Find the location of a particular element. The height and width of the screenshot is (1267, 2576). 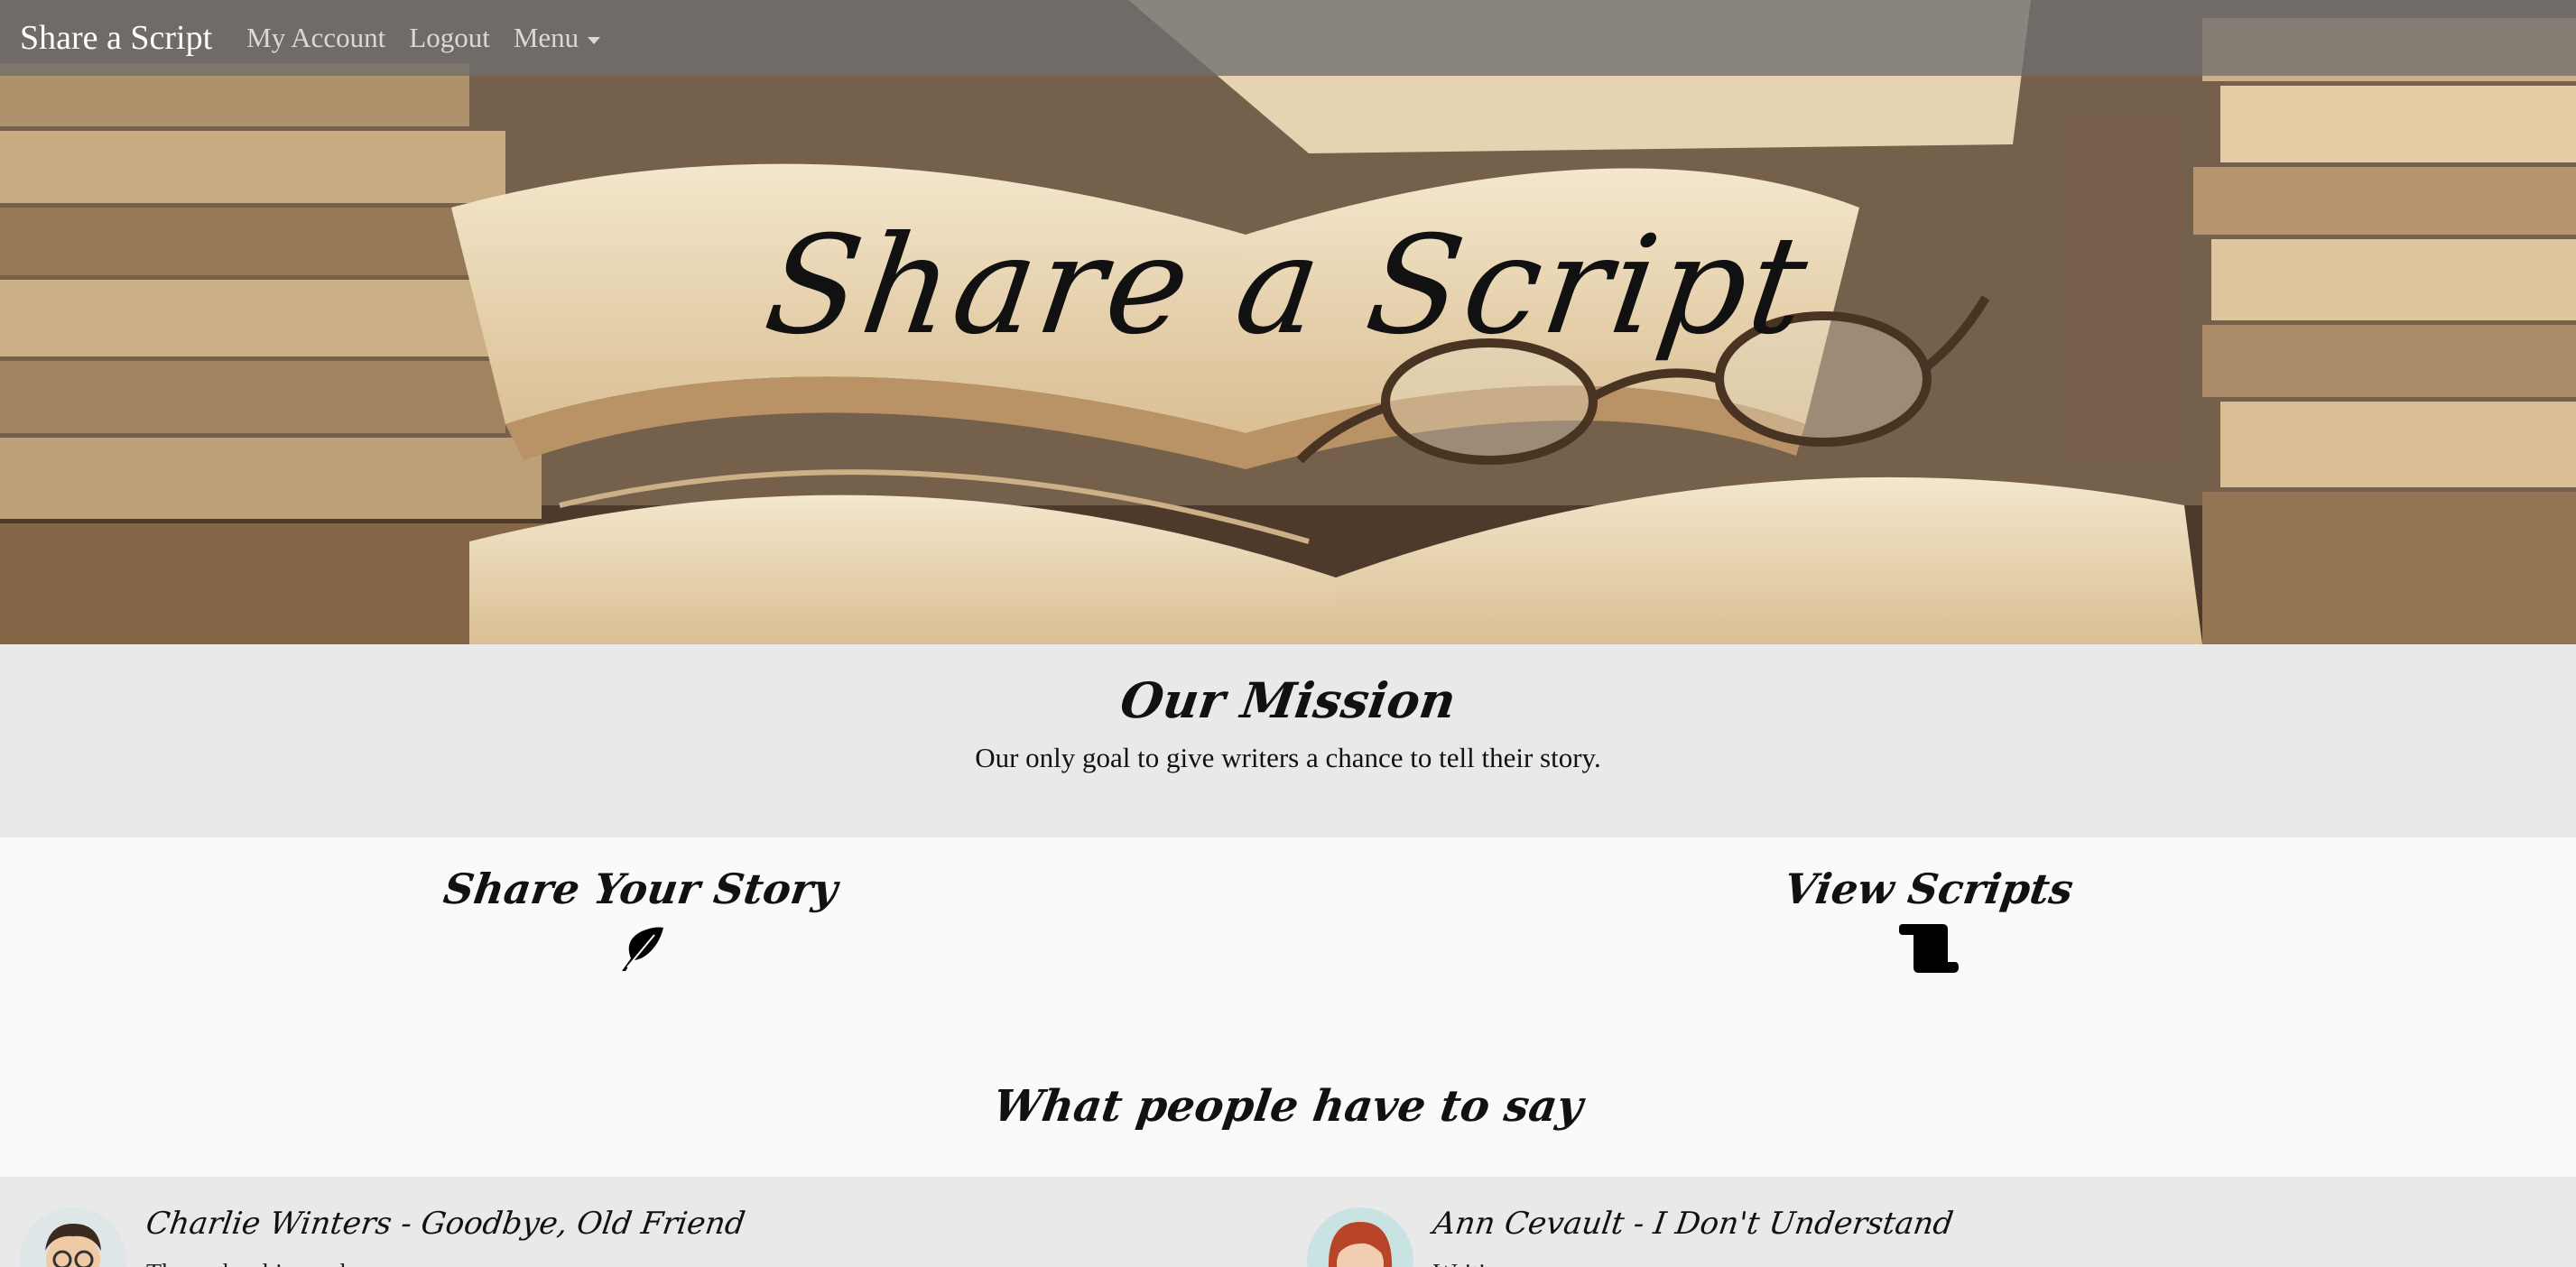

share-your-story-link: Share Your Story is located at coordinates (641, 922).